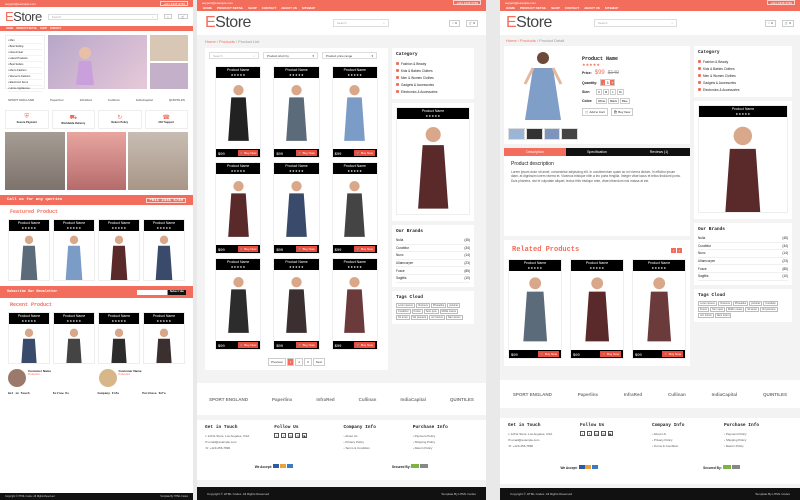  Describe the element at coordinates (298, 435) in the screenshot. I see `instagram-icon: ◎` at that location.